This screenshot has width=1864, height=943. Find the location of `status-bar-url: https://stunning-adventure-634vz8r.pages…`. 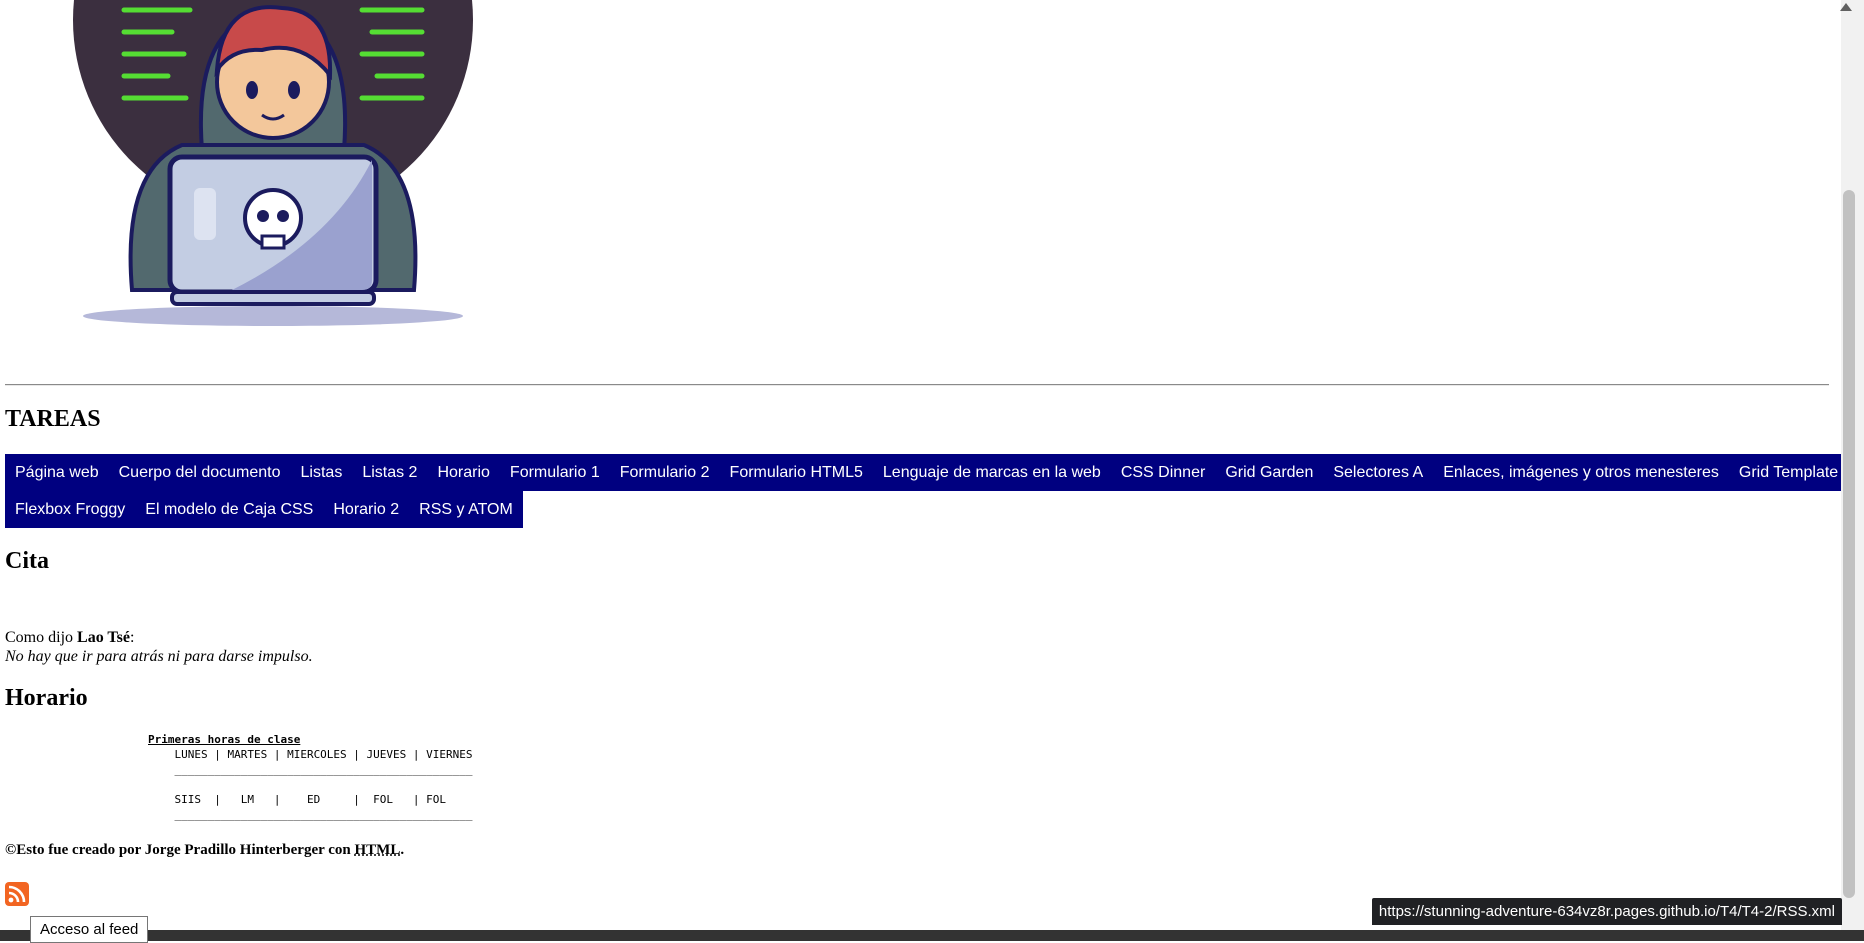

status-bar-url: https://stunning-adventure-634vz8r.pages… is located at coordinates (1606, 911).